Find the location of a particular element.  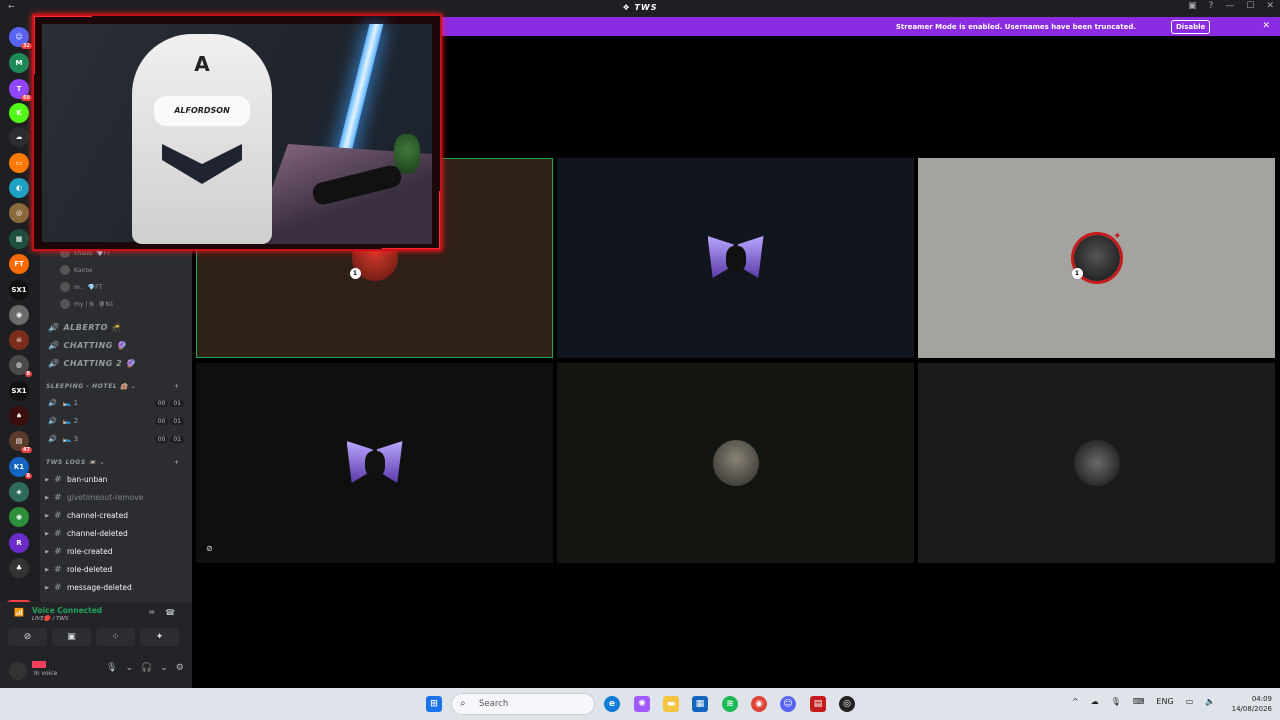

soundboard-button: ✦ is located at coordinates (159, 637).